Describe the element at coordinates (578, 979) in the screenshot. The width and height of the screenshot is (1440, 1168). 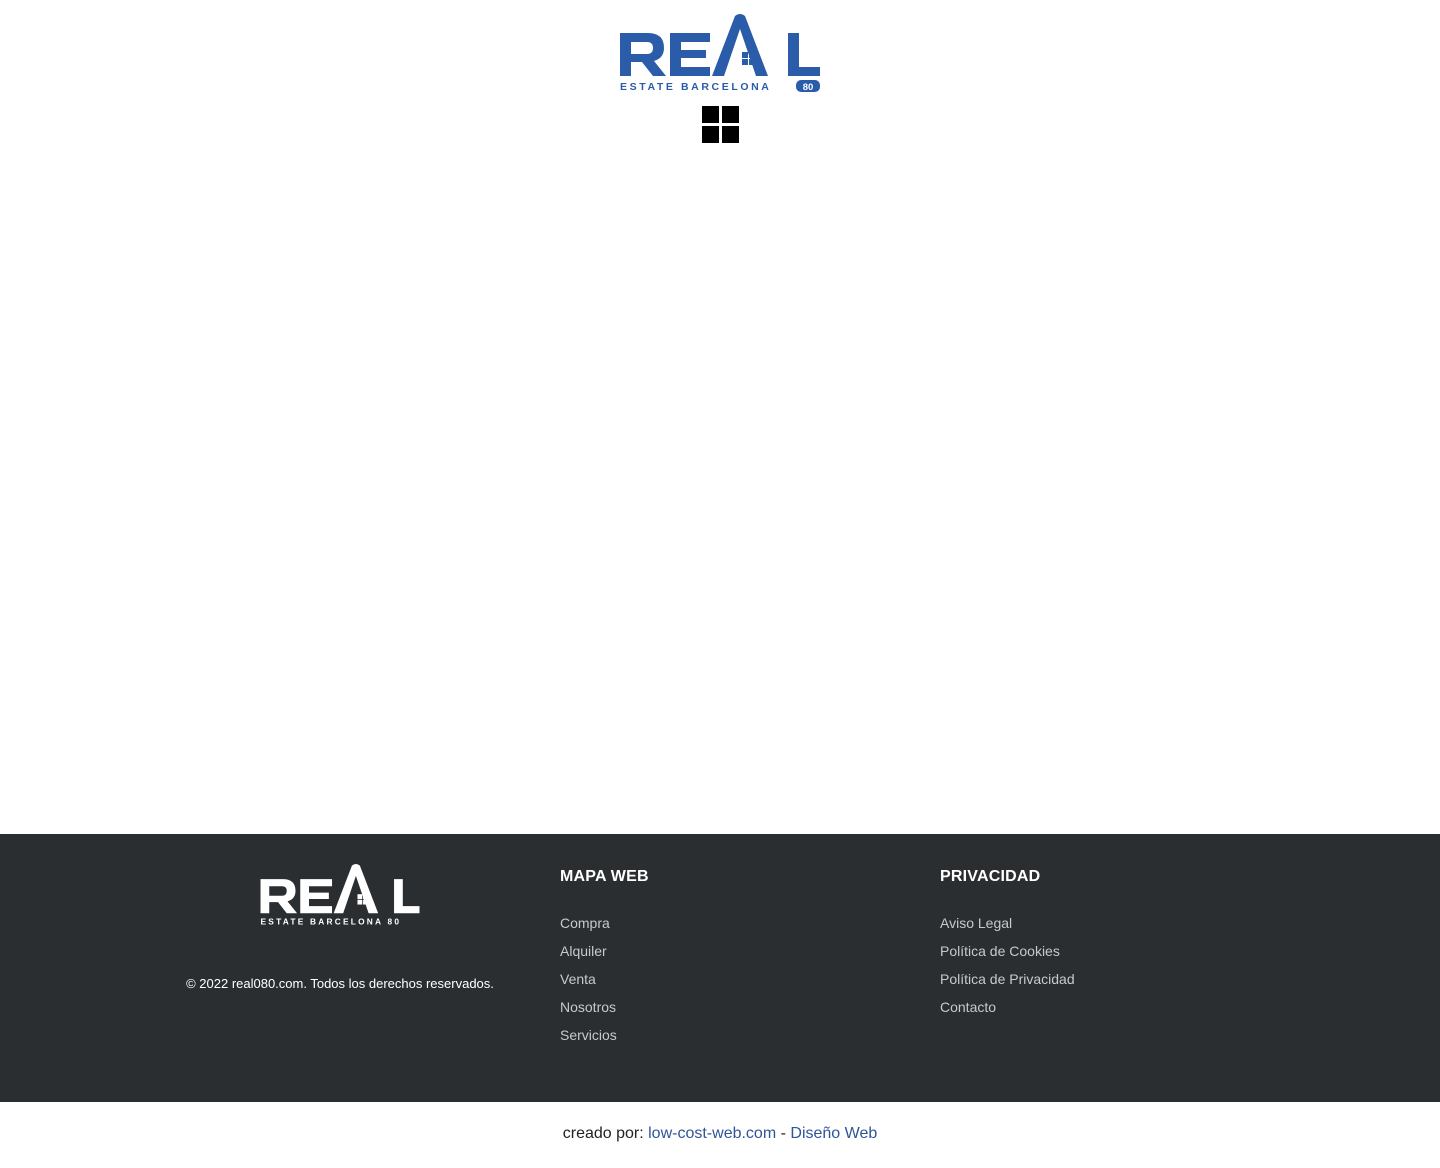
I see `sitemap-link-venta: Venta` at that location.